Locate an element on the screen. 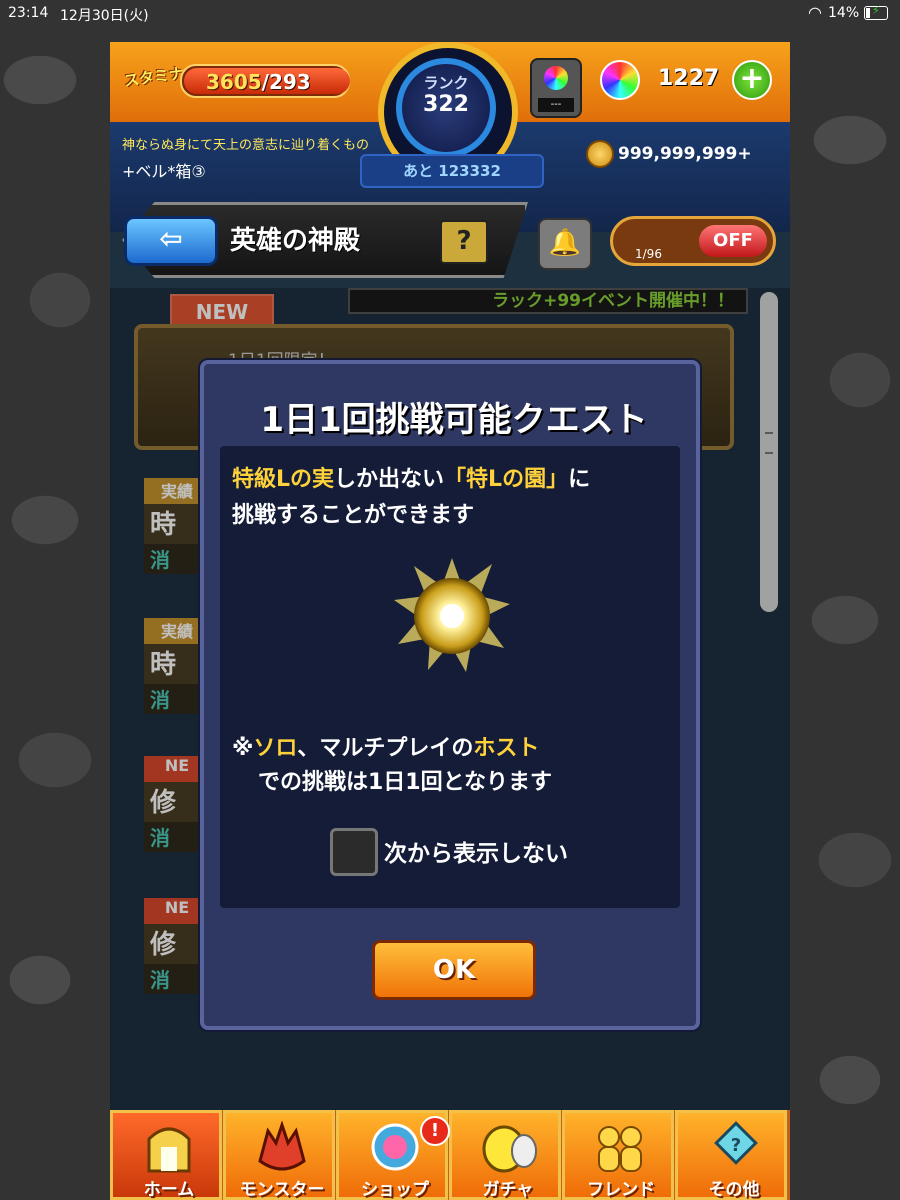  home-gate-icon is located at coordinates (169, 1150).